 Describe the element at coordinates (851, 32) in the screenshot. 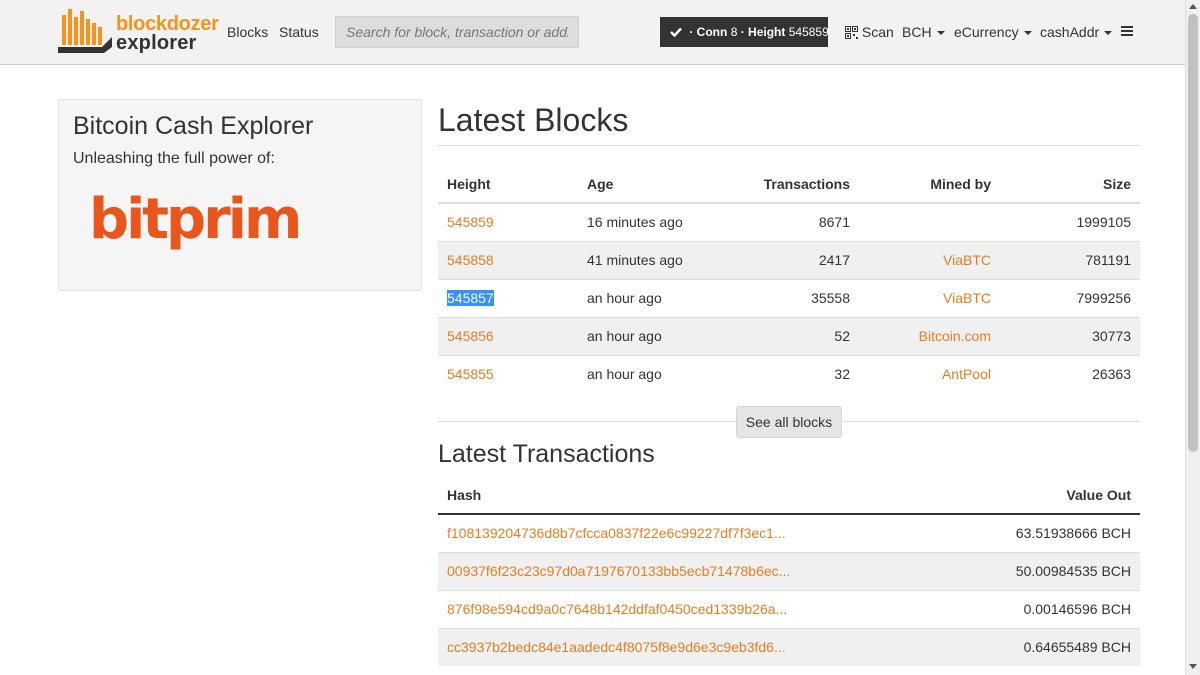

I see `qr-code-icon` at that location.